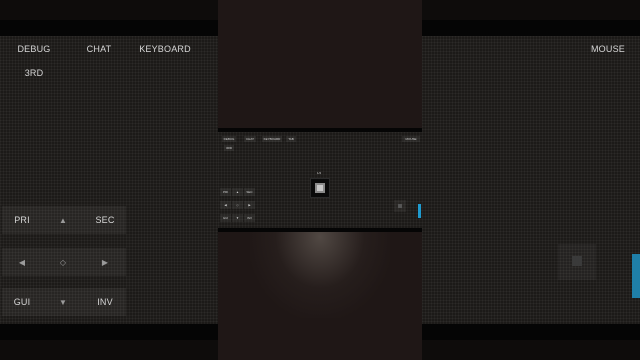 This screenshot has width=640, height=360. What do you see at coordinates (411, 139) in the screenshot?
I see `mouse-button: MOUSE` at bounding box center [411, 139].